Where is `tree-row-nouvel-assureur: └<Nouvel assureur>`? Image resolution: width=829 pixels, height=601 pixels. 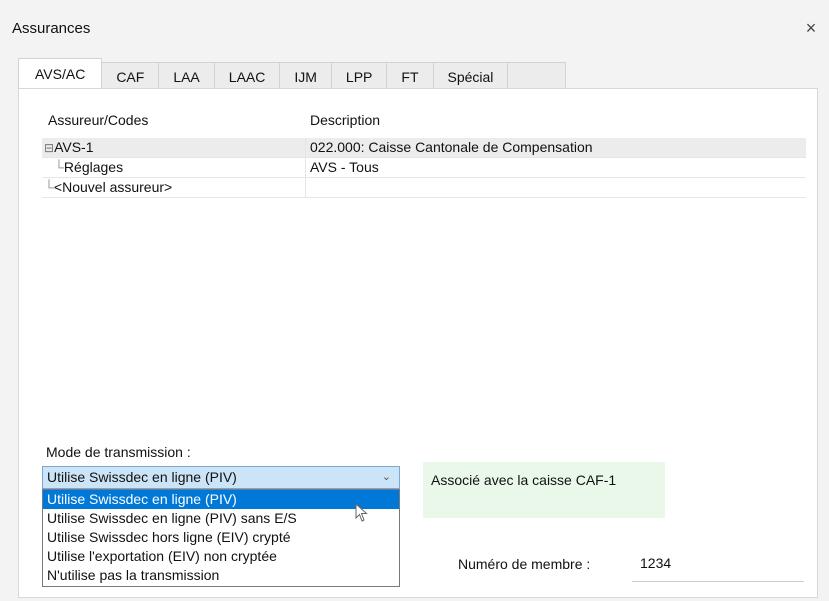 tree-row-nouvel-assureur: └<Nouvel assureur> is located at coordinates (424, 188).